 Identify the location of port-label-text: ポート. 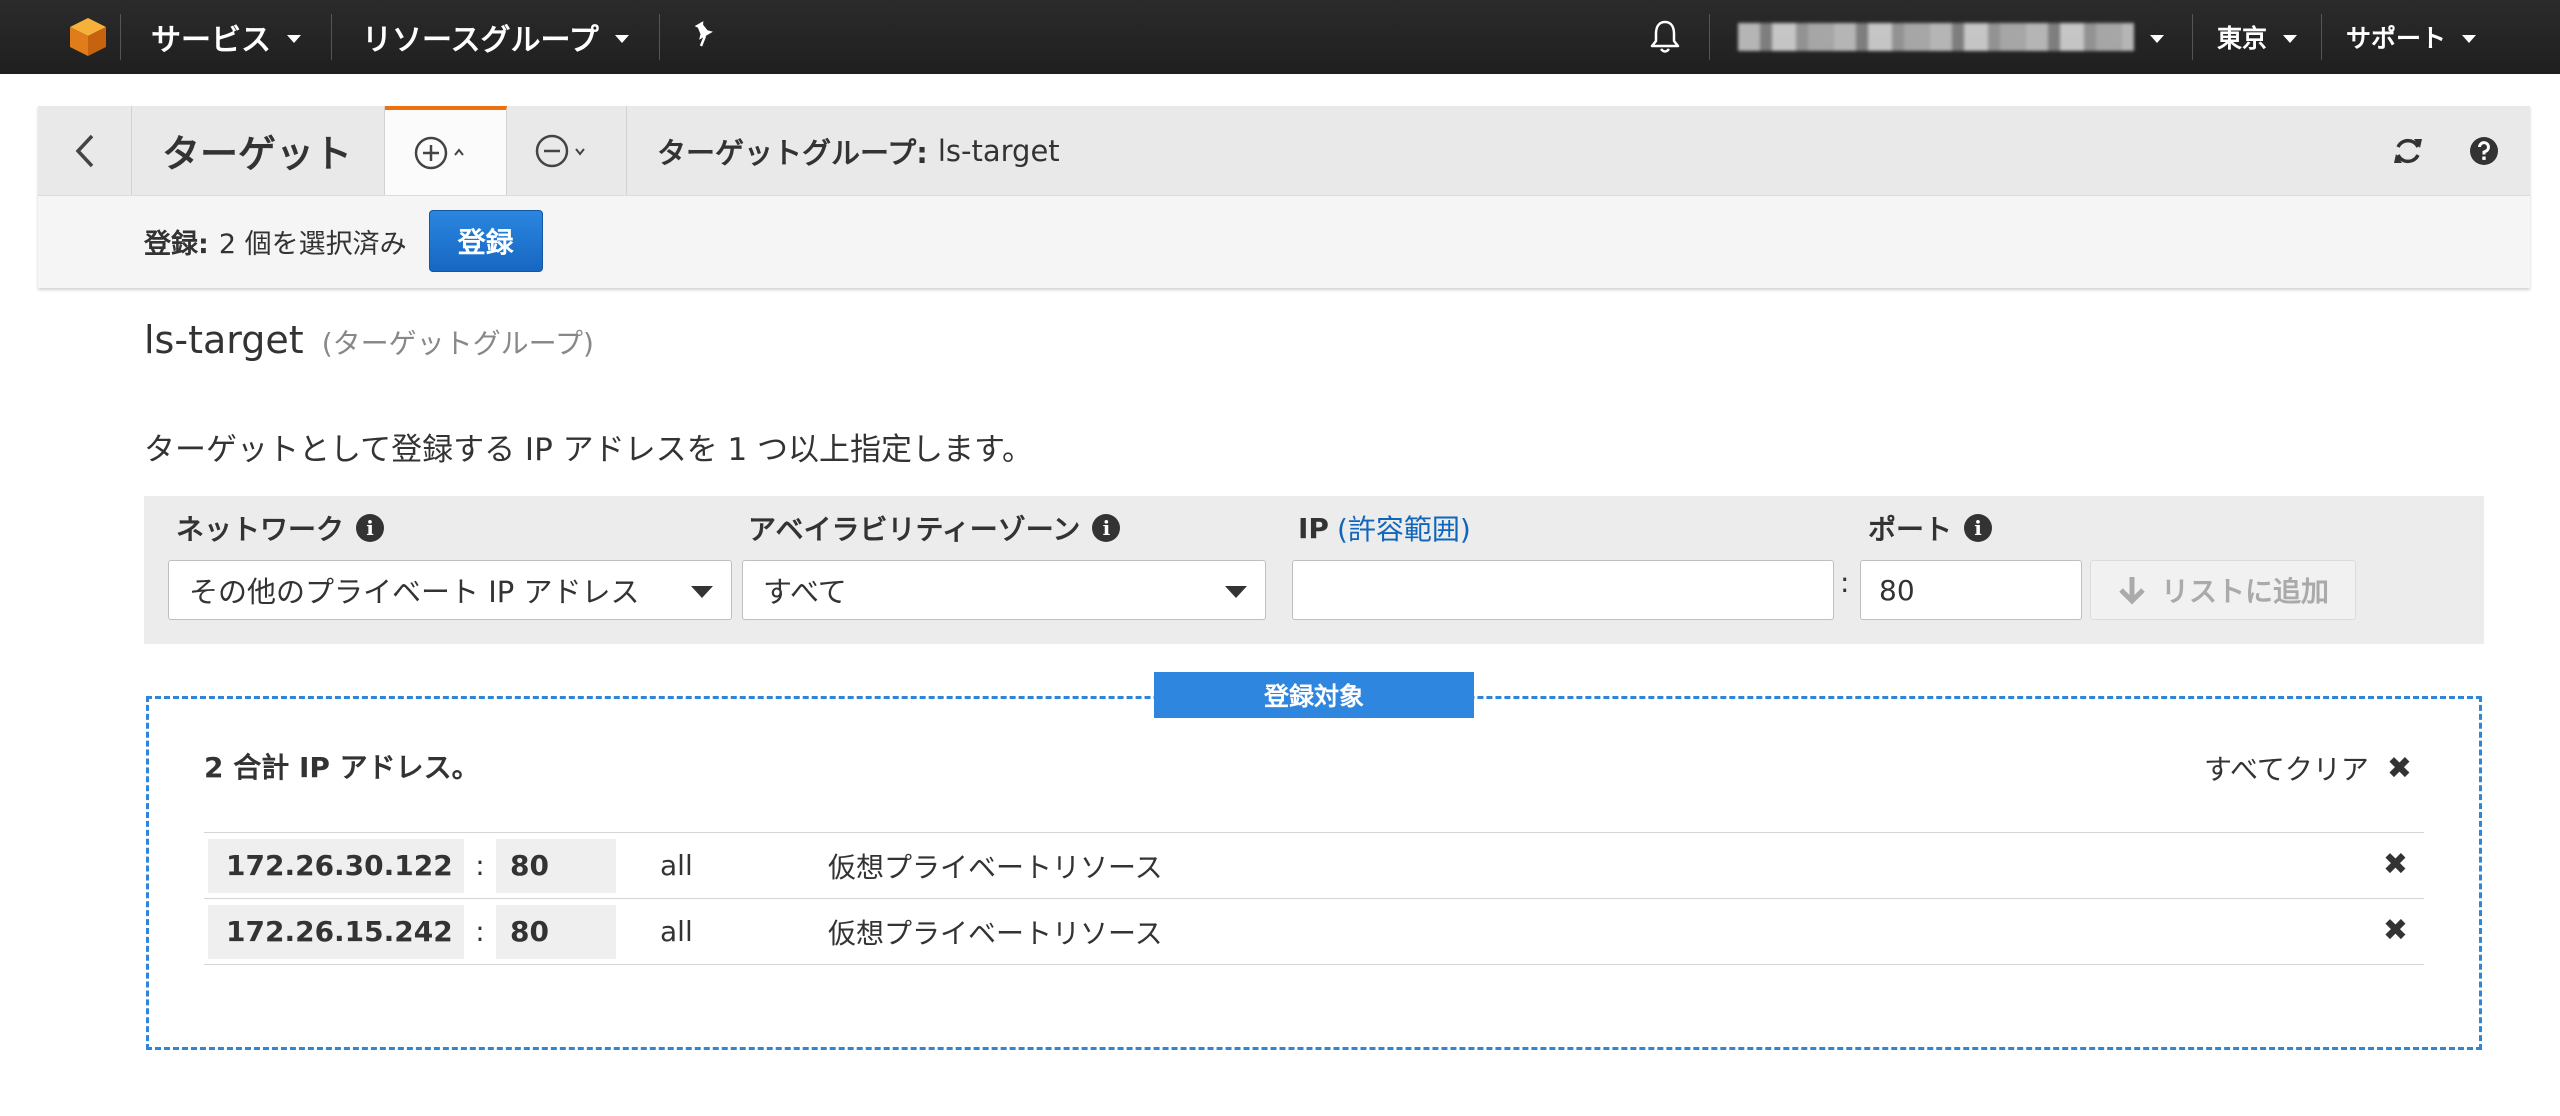
(1910, 529).